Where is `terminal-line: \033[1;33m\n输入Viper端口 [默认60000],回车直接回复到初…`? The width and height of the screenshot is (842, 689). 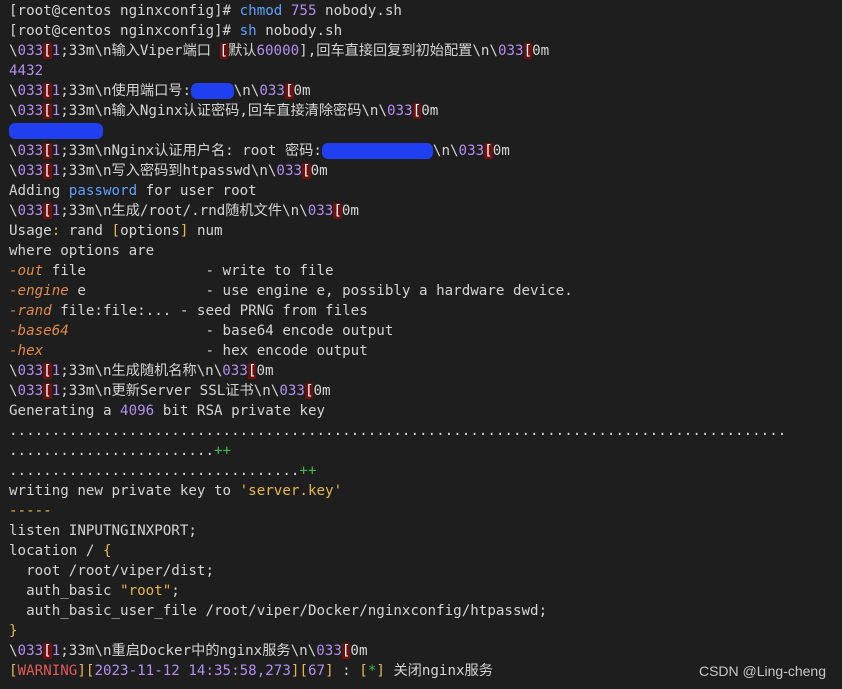
terminal-line: \033[1;33m\n输入Viper端口 [默认60000],回车直接回复到初… is located at coordinates (425, 51).